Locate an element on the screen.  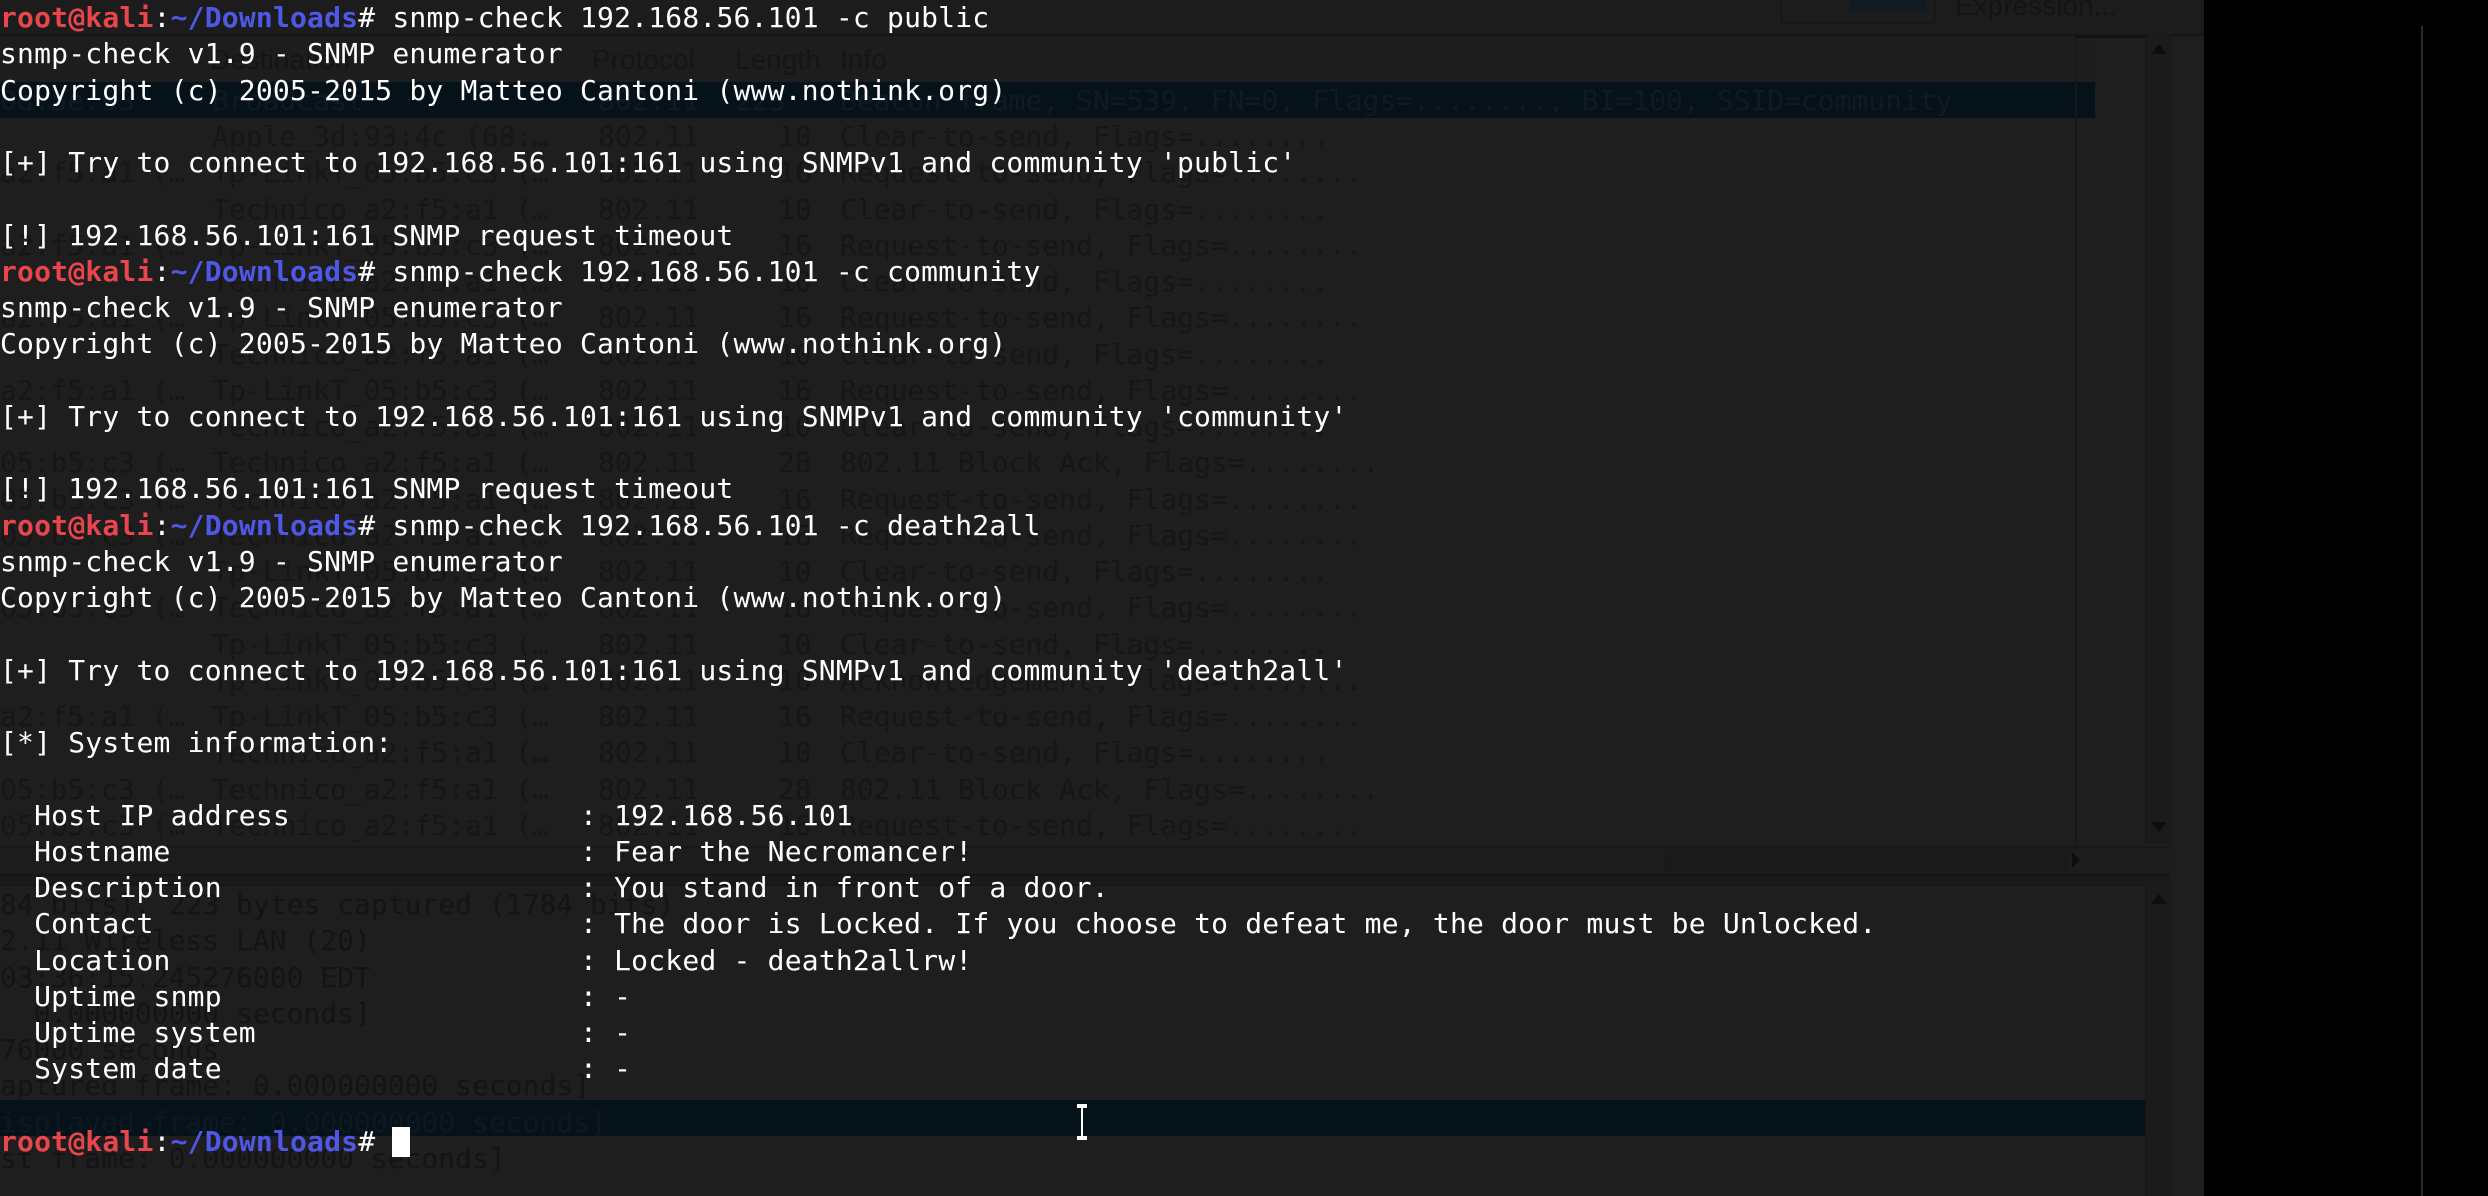
column-header-length: Length is located at coordinates (778, 60).